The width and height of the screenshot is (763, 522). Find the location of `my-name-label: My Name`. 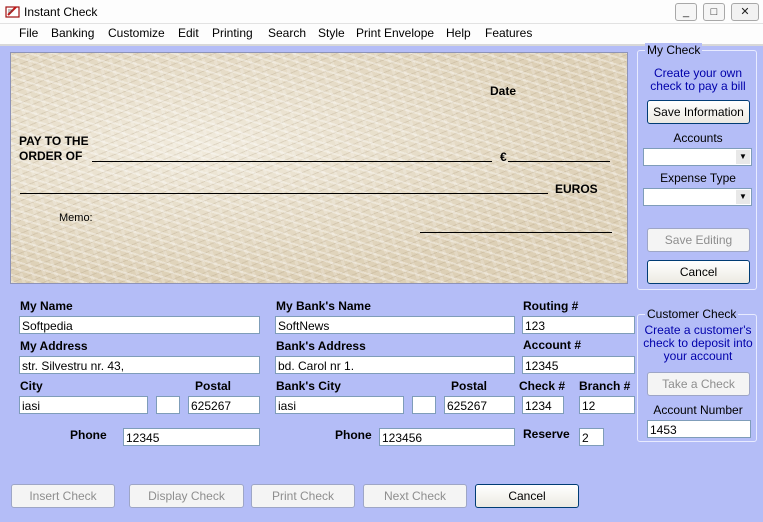

my-name-label: My Name is located at coordinates (46, 306).